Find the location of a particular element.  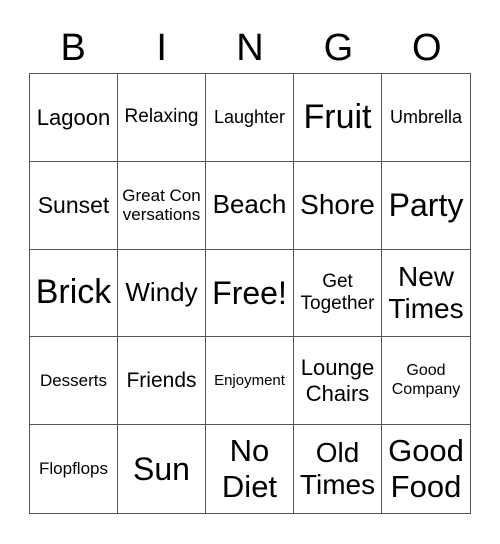

header-letter-b: B is located at coordinates (73, 48).